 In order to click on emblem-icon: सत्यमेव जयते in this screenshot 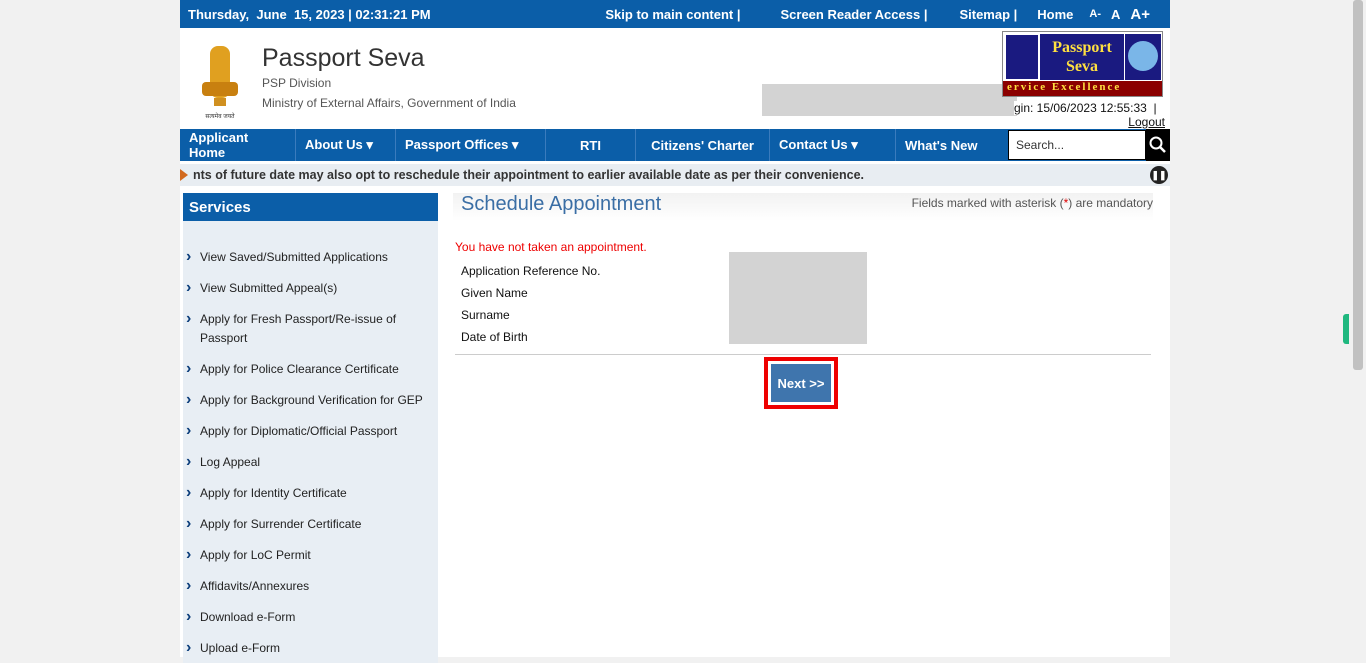, I will do `click(220, 81)`.